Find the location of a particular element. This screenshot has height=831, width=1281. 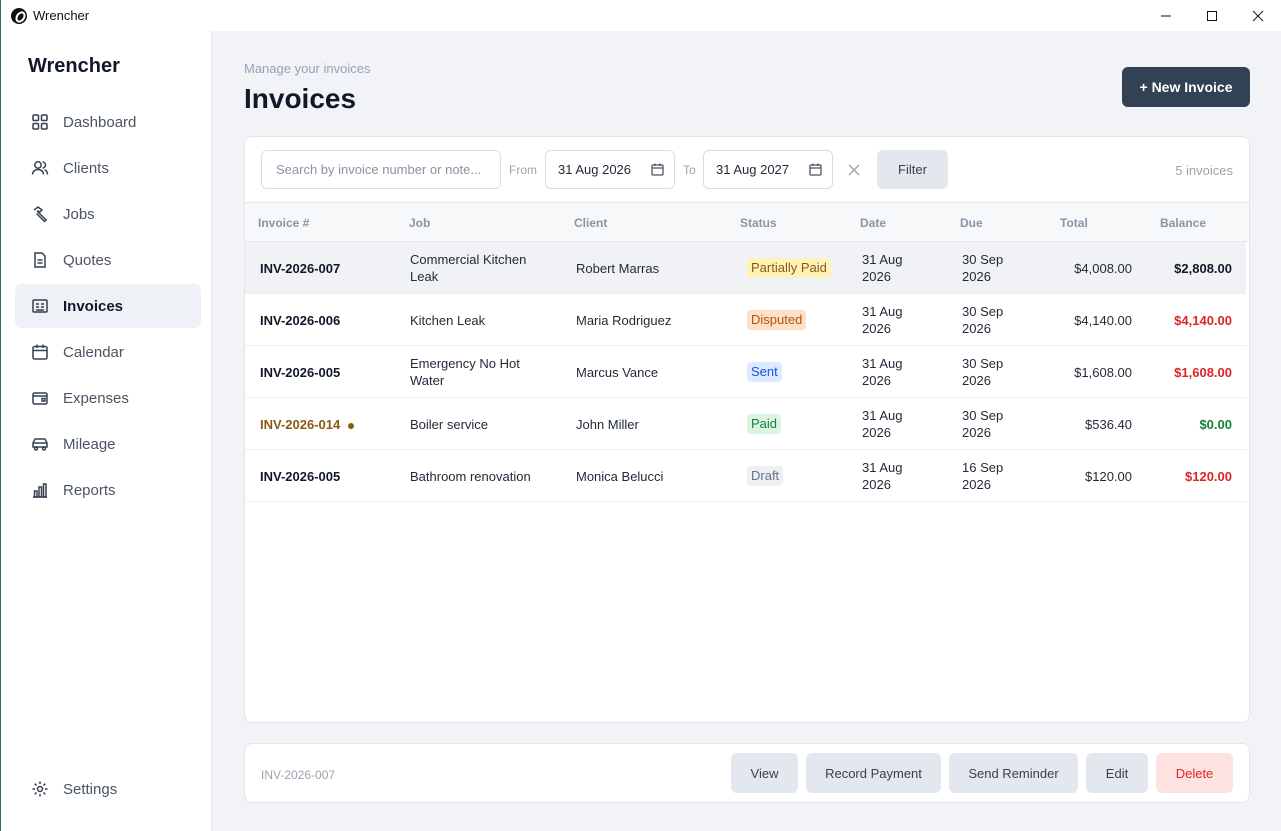

invoice-number-cell: INV-2026-007 is located at coordinates (300, 268).